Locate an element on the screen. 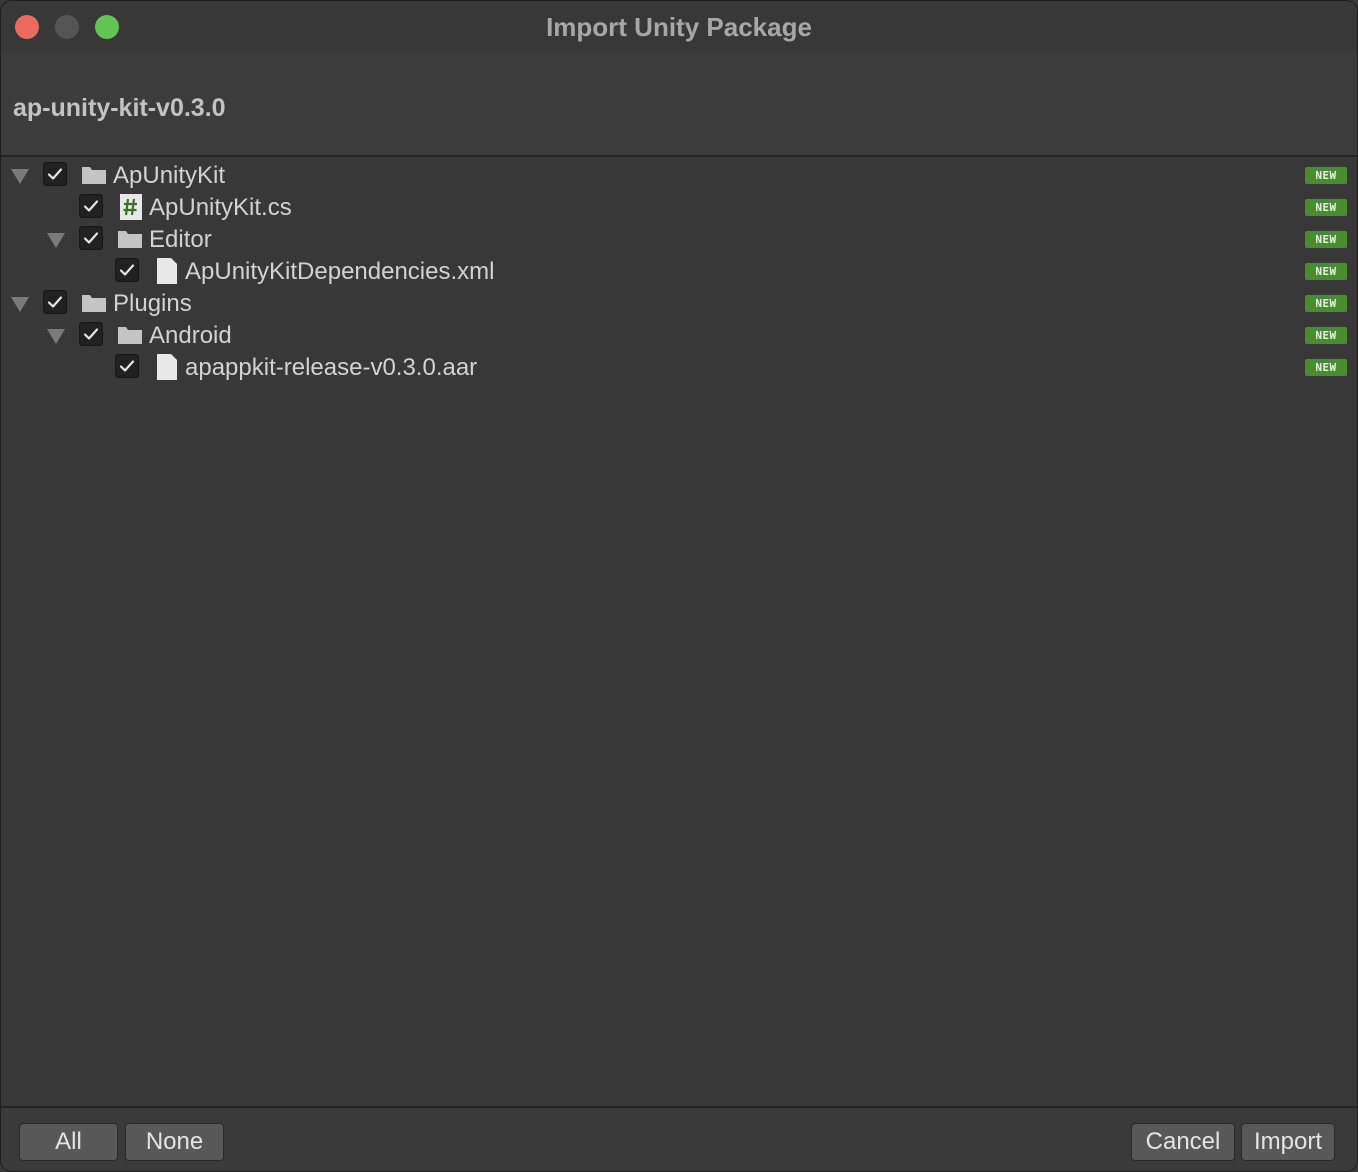 This screenshot has height=1172, width=1358. select-all-button: All is located at coordinates (68, 1142).